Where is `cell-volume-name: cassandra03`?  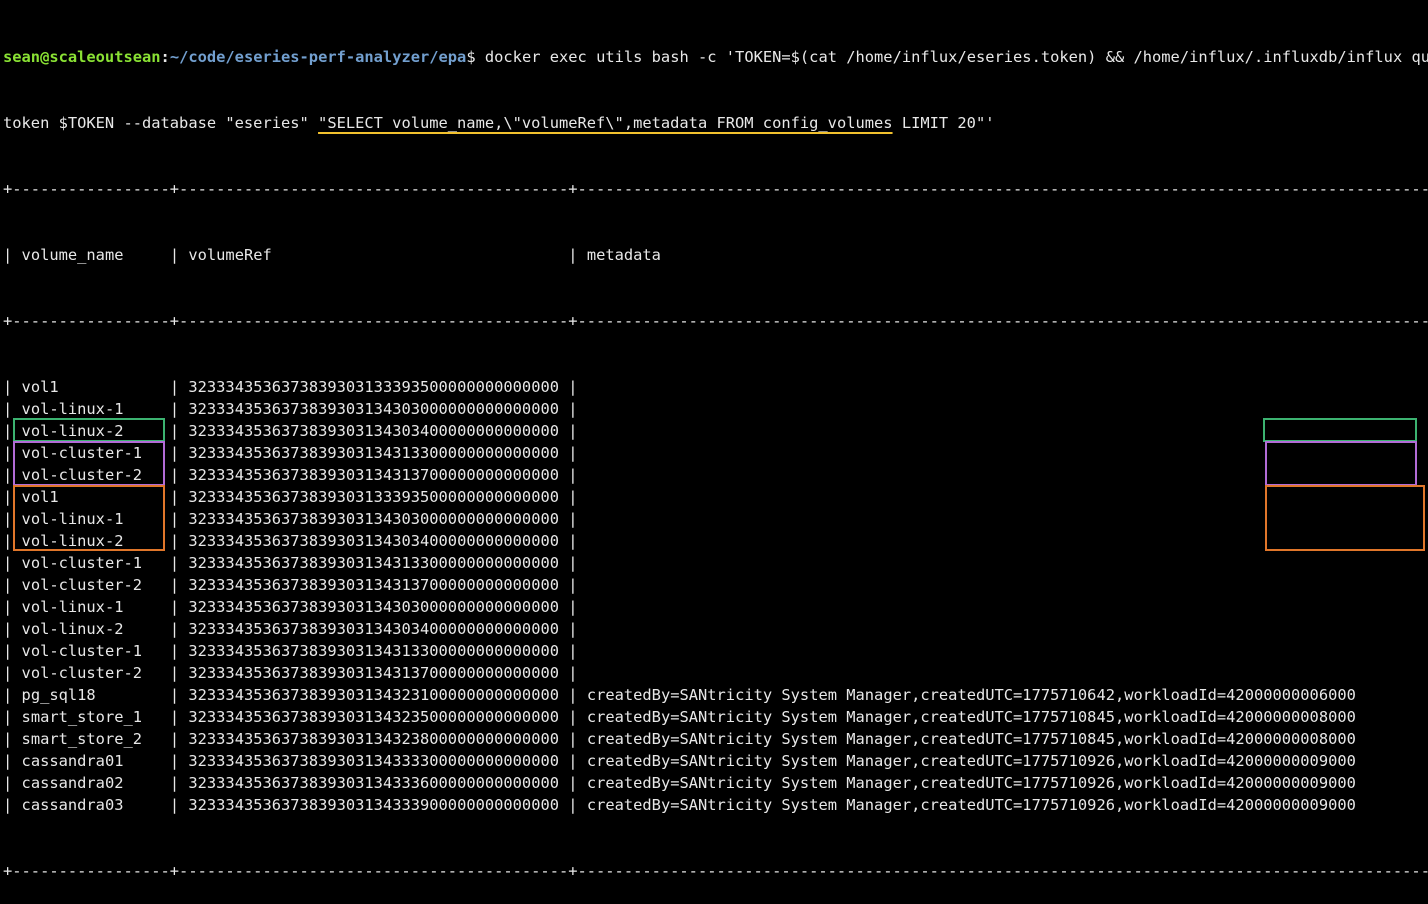
cell-volume-name: cassandra03 is located at coordinates (95, 805).